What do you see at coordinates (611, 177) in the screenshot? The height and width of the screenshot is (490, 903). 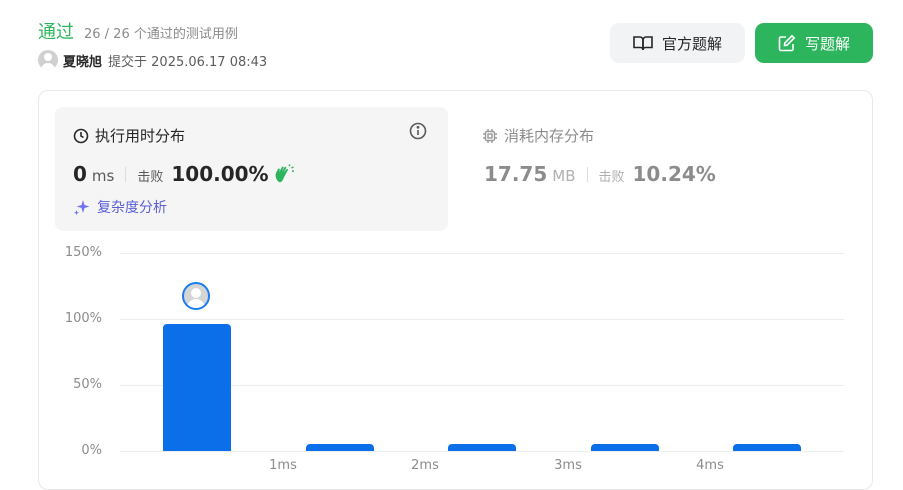 I see `memory-beats-label: 击败` at bounding box center [611, 177].